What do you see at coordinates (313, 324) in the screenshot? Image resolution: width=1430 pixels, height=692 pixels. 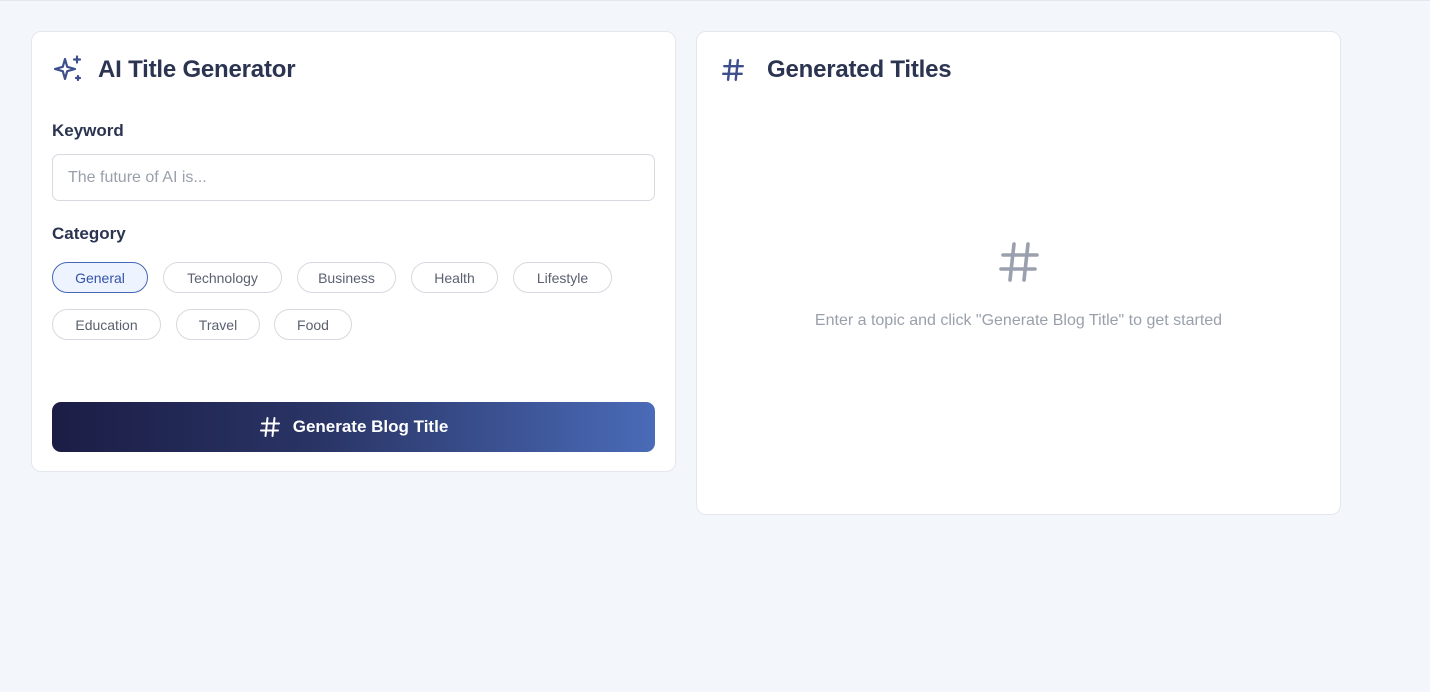 I see `category-chip-food: Food` at bounding box center [313, 324].